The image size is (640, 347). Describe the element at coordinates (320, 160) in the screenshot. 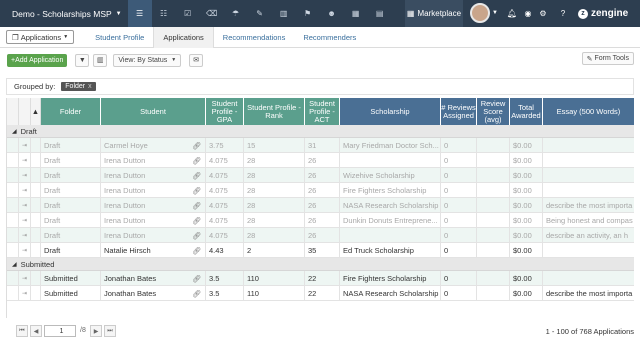

I see `table-row: ⇥ Draft Irena Dutton 🔗︎ 4.075 28 26 0 $0.00` at that location.